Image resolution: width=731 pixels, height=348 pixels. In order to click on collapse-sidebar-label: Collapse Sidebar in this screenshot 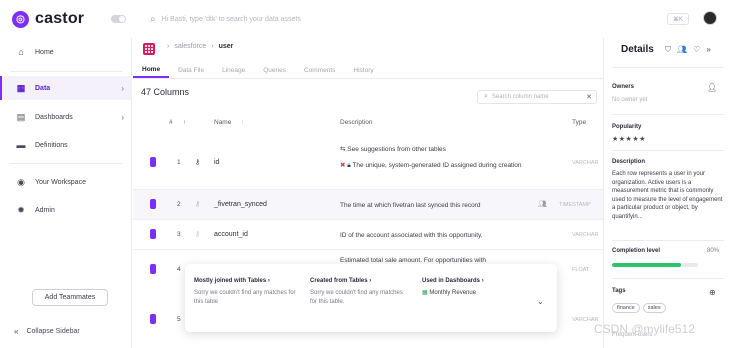, I will do `click(53, 331)`.